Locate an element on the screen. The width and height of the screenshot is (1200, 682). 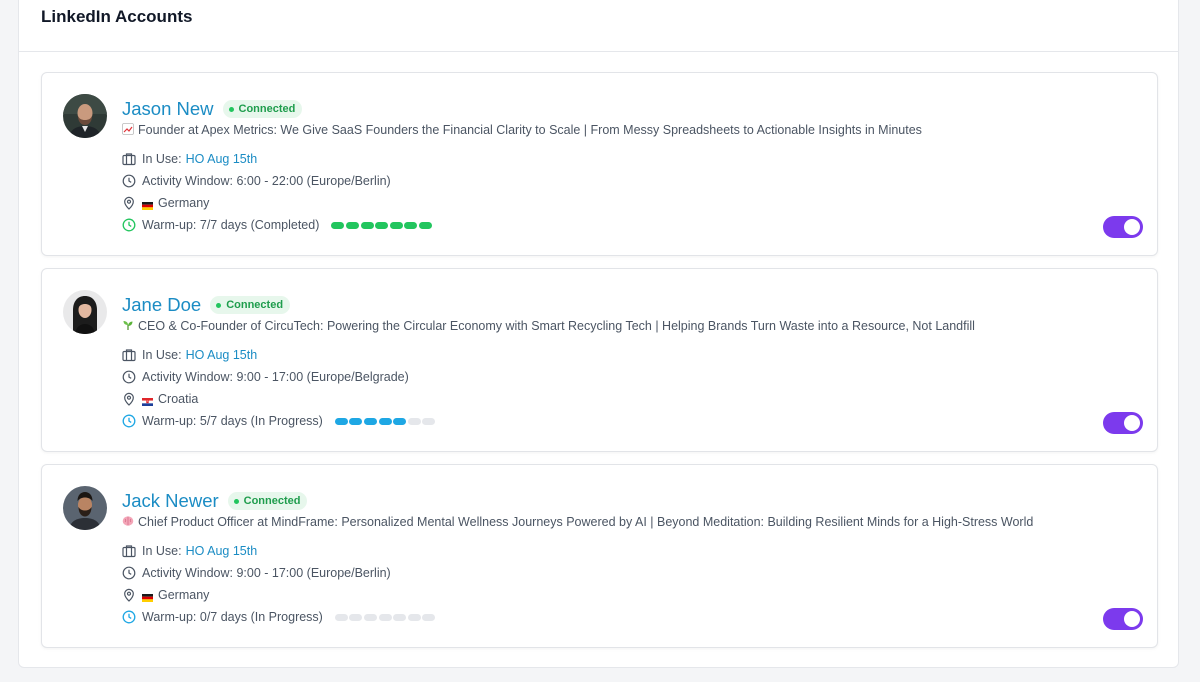
account-name: Jack Newer is located at coordinates (170, 501).